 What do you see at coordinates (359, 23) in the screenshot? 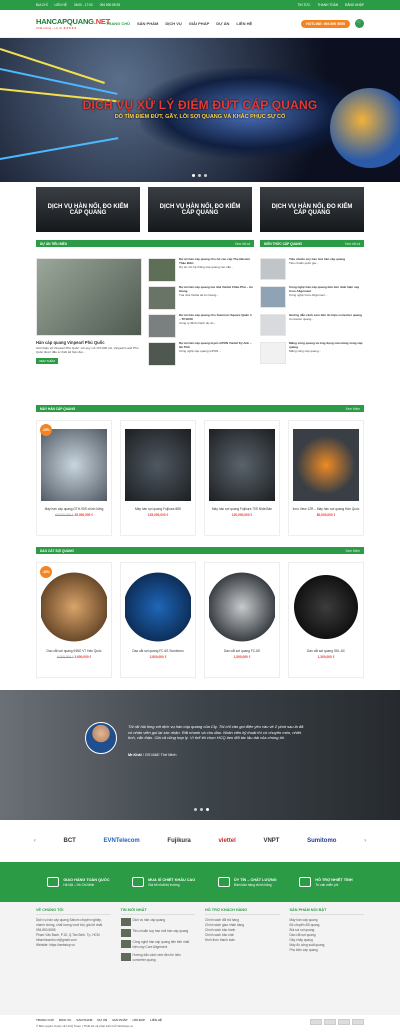
I see `cart-icon: 🛒` at bounding box center [359, 23].